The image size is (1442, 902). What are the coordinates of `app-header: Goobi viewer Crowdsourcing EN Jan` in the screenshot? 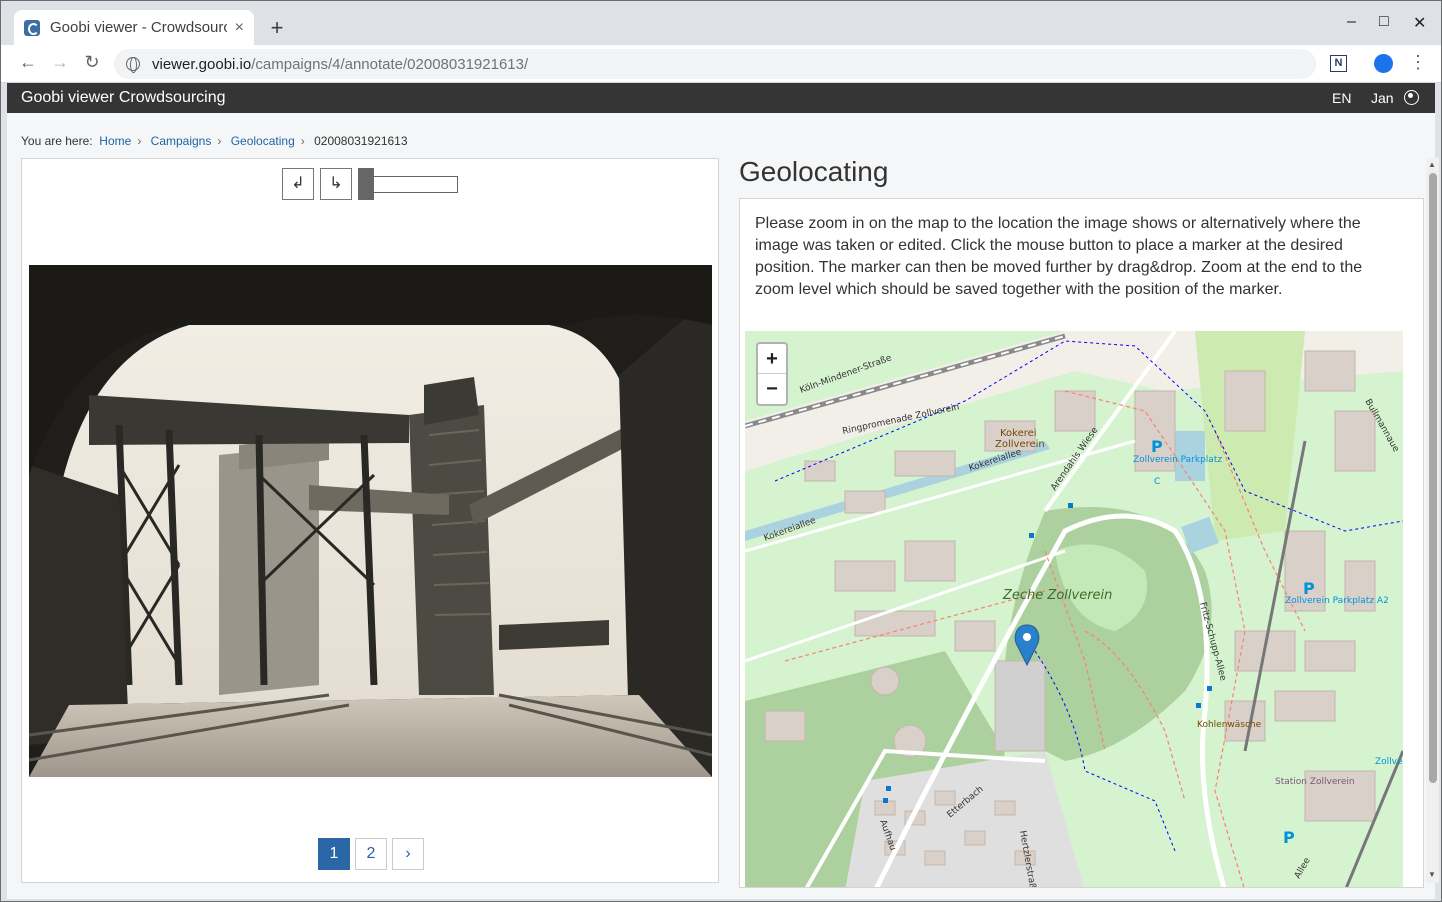 It's located at (721, 98).